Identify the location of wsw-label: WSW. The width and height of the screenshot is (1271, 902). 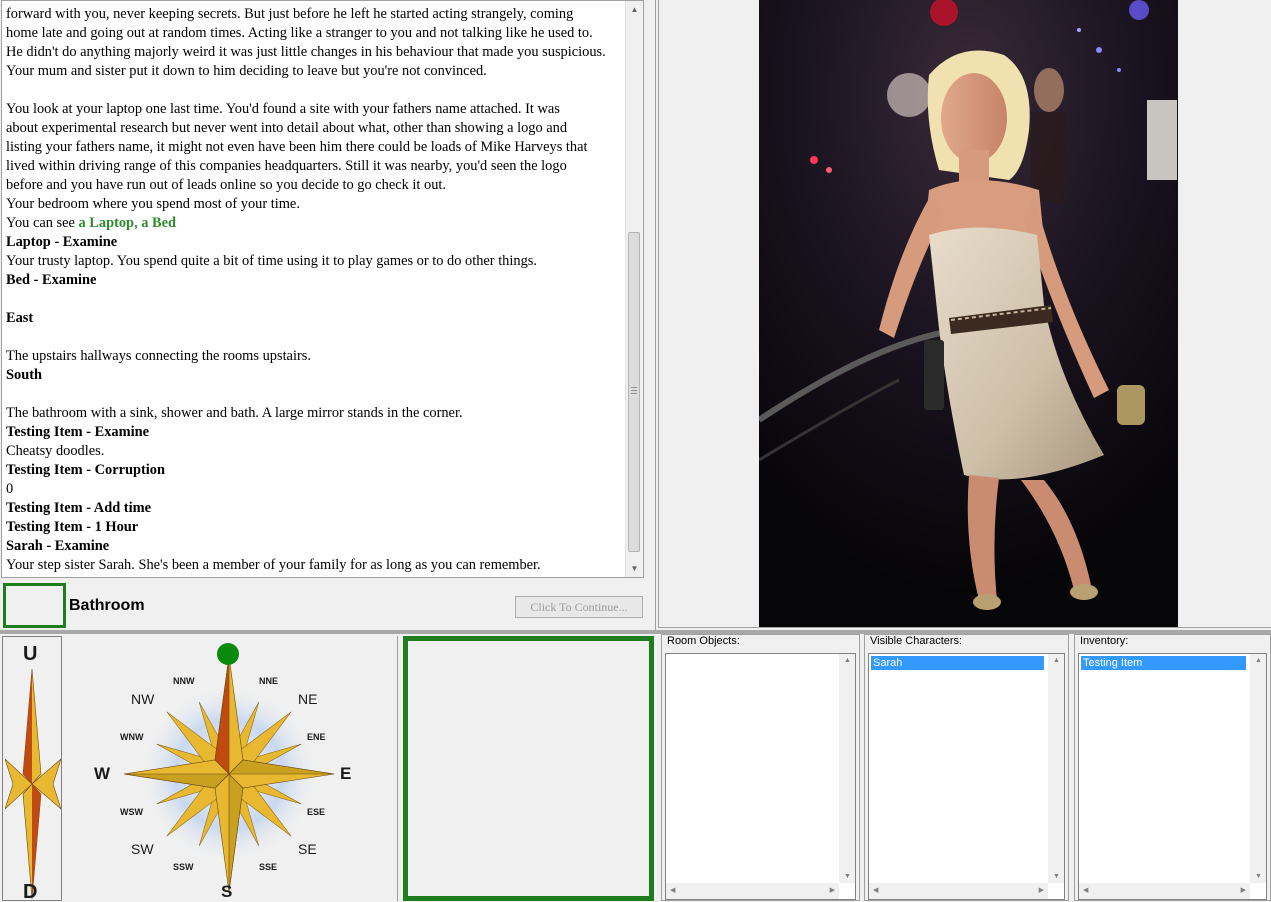
(131, 812).